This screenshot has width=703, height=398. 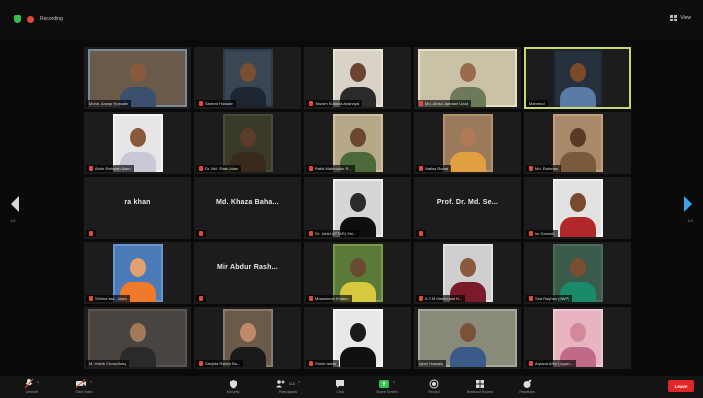 What do you see at coordinates (680, 18) in the screenshot?
I see `view-button: View` at bounding box center [680, 18].